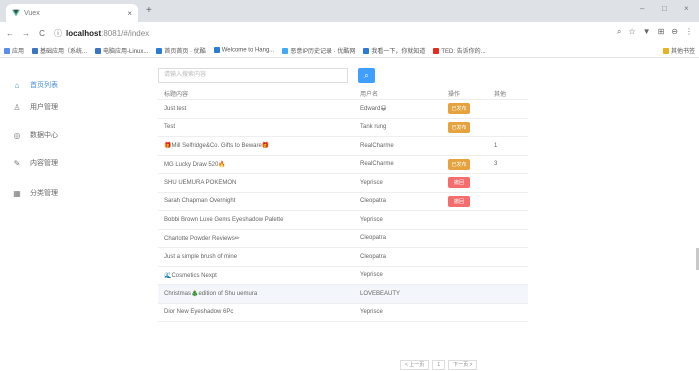 This screenshot has width=699, height=371. I want to click on extension-icon: ▼, so click(647, 32).